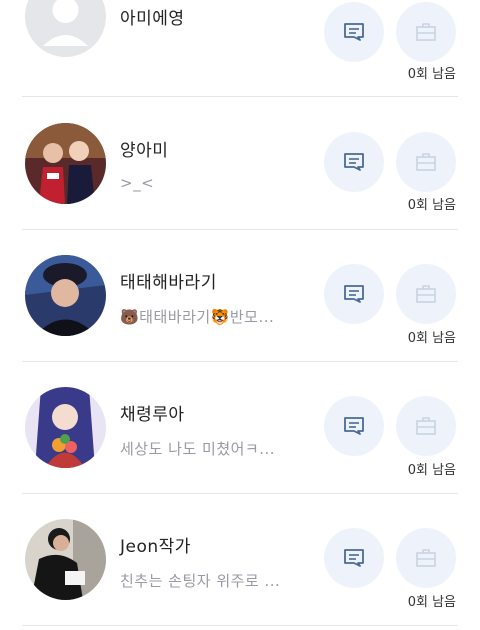  Describe the element at coordinates (155, 547) in the screenshot. I see `friend-name: Jeon작가` at that location.